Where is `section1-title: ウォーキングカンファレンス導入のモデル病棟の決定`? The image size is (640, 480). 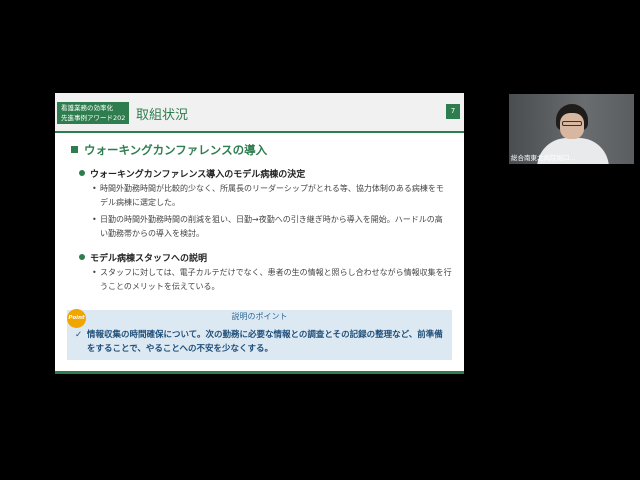
section1-title: ウォーキングカンファレンス導入のモデル病棟の決定 is located at coordinates (192, 173).